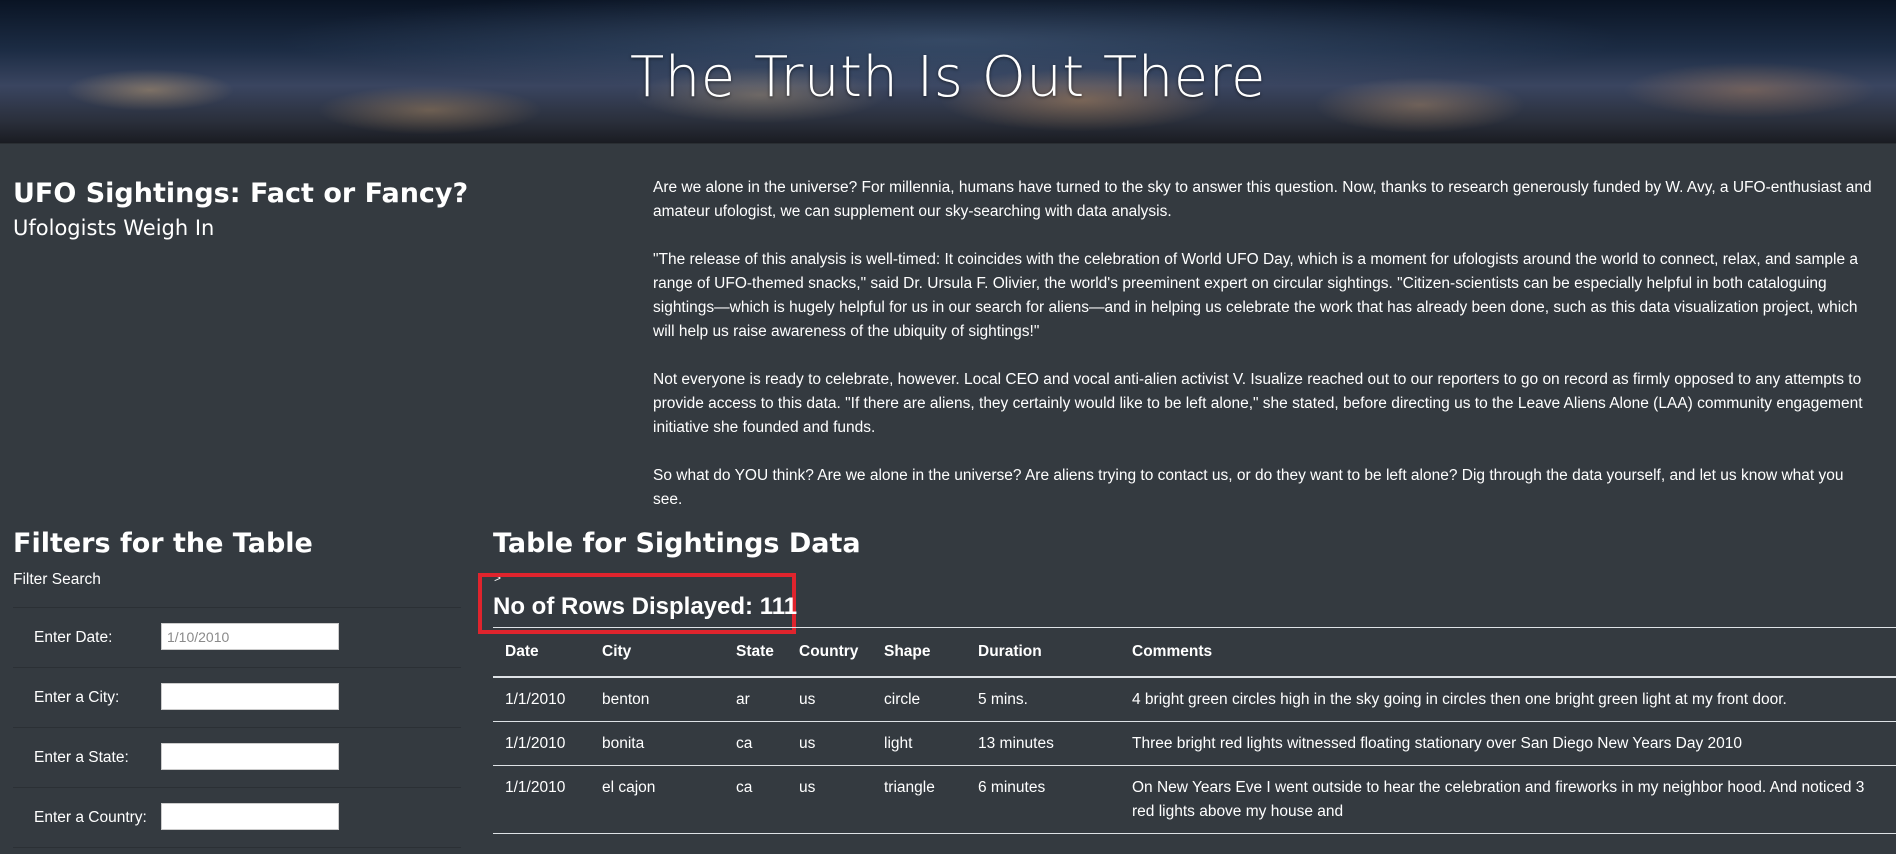 The image size is (1896, 854). I want to click on cell-duration: 5 mins., so click(1043, 699).